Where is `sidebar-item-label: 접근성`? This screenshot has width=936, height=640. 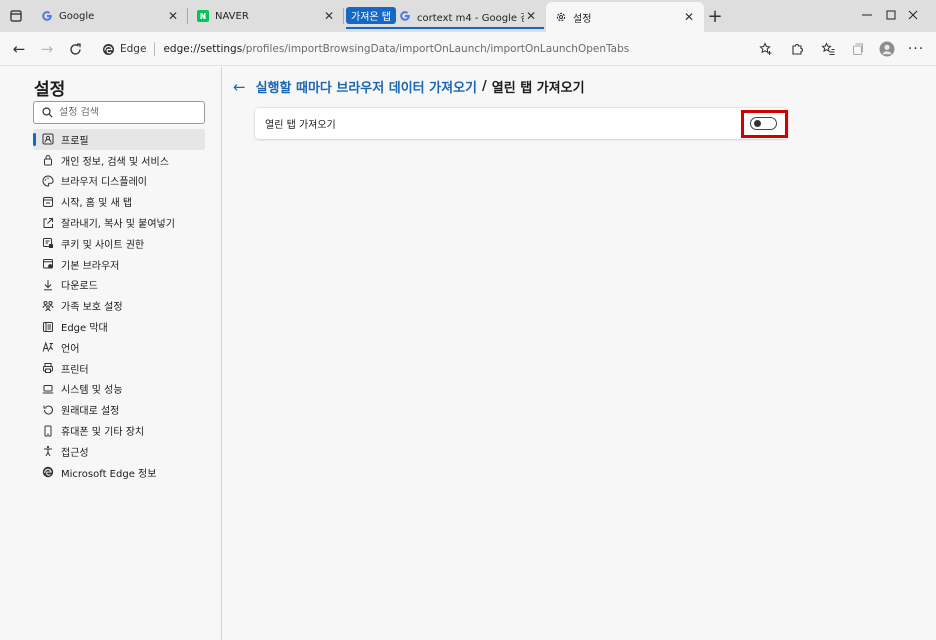 sidebar-item-label: 접근성 is located at coordinates (75, 453).